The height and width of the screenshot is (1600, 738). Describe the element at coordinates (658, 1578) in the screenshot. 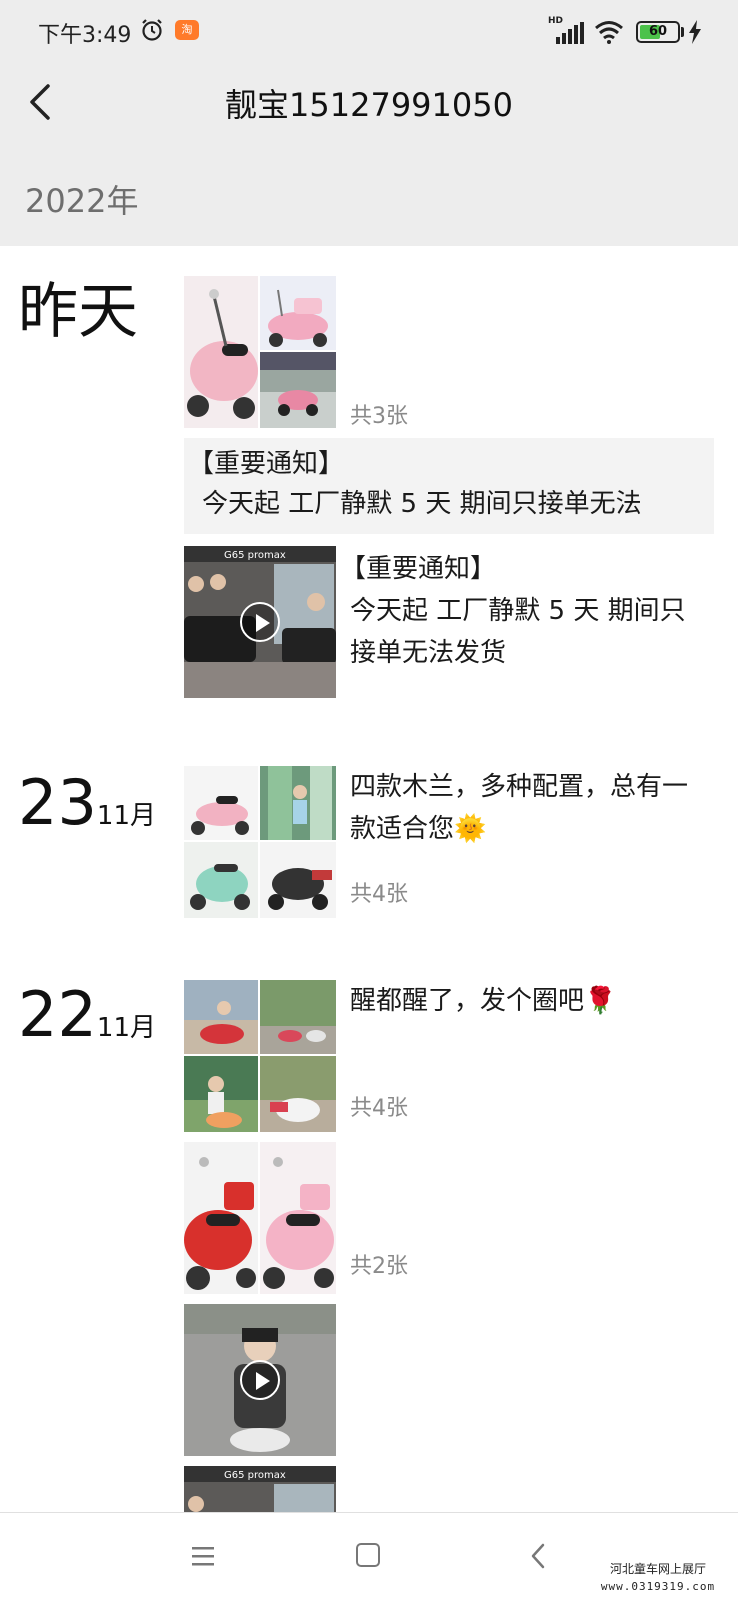

I see `watermark: 河北童车网上展厅 www.0319319.com` at that location.